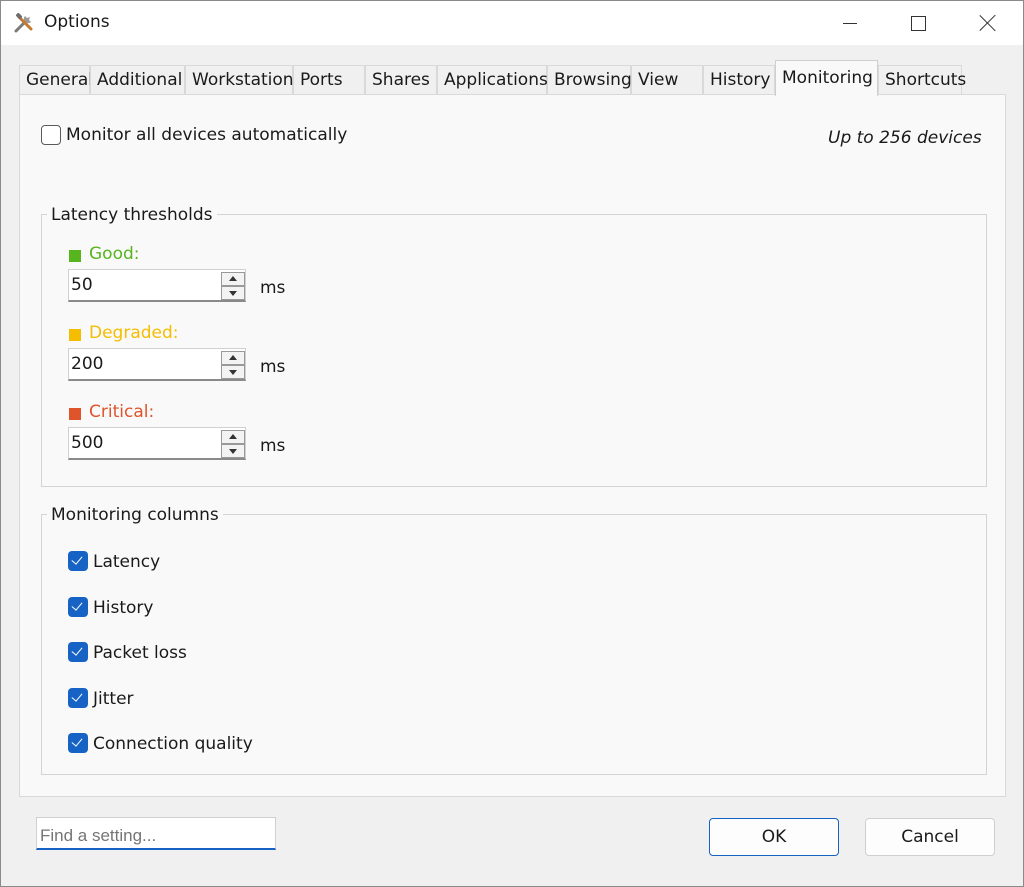 The width and height of the screenshot is (1024, 887). What do you see at coordinates (156, 833) in the screenshot?
I see `find-setting-input` at bounding box center [156, 833].